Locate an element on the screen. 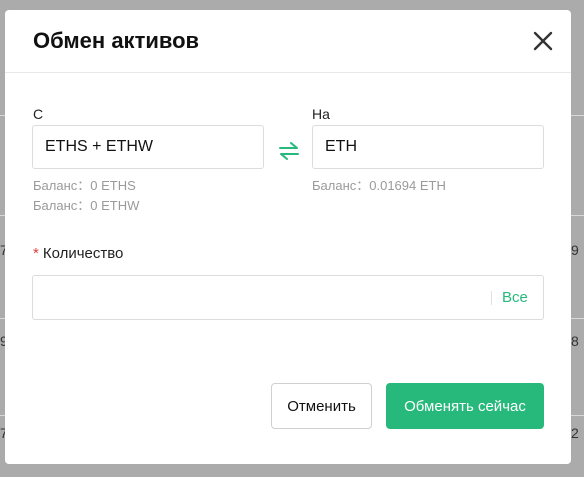 This screenshot has width=584, height=477. input-divider is located at coordinates (491, 298).